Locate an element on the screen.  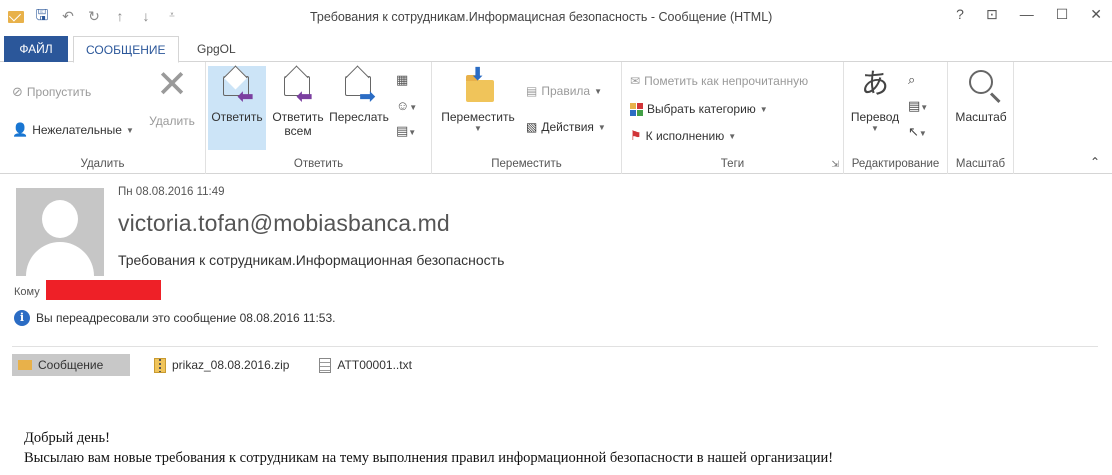
attachment-zip: prikaz_08.08.2016.zip is located at coordinates (221, 365).